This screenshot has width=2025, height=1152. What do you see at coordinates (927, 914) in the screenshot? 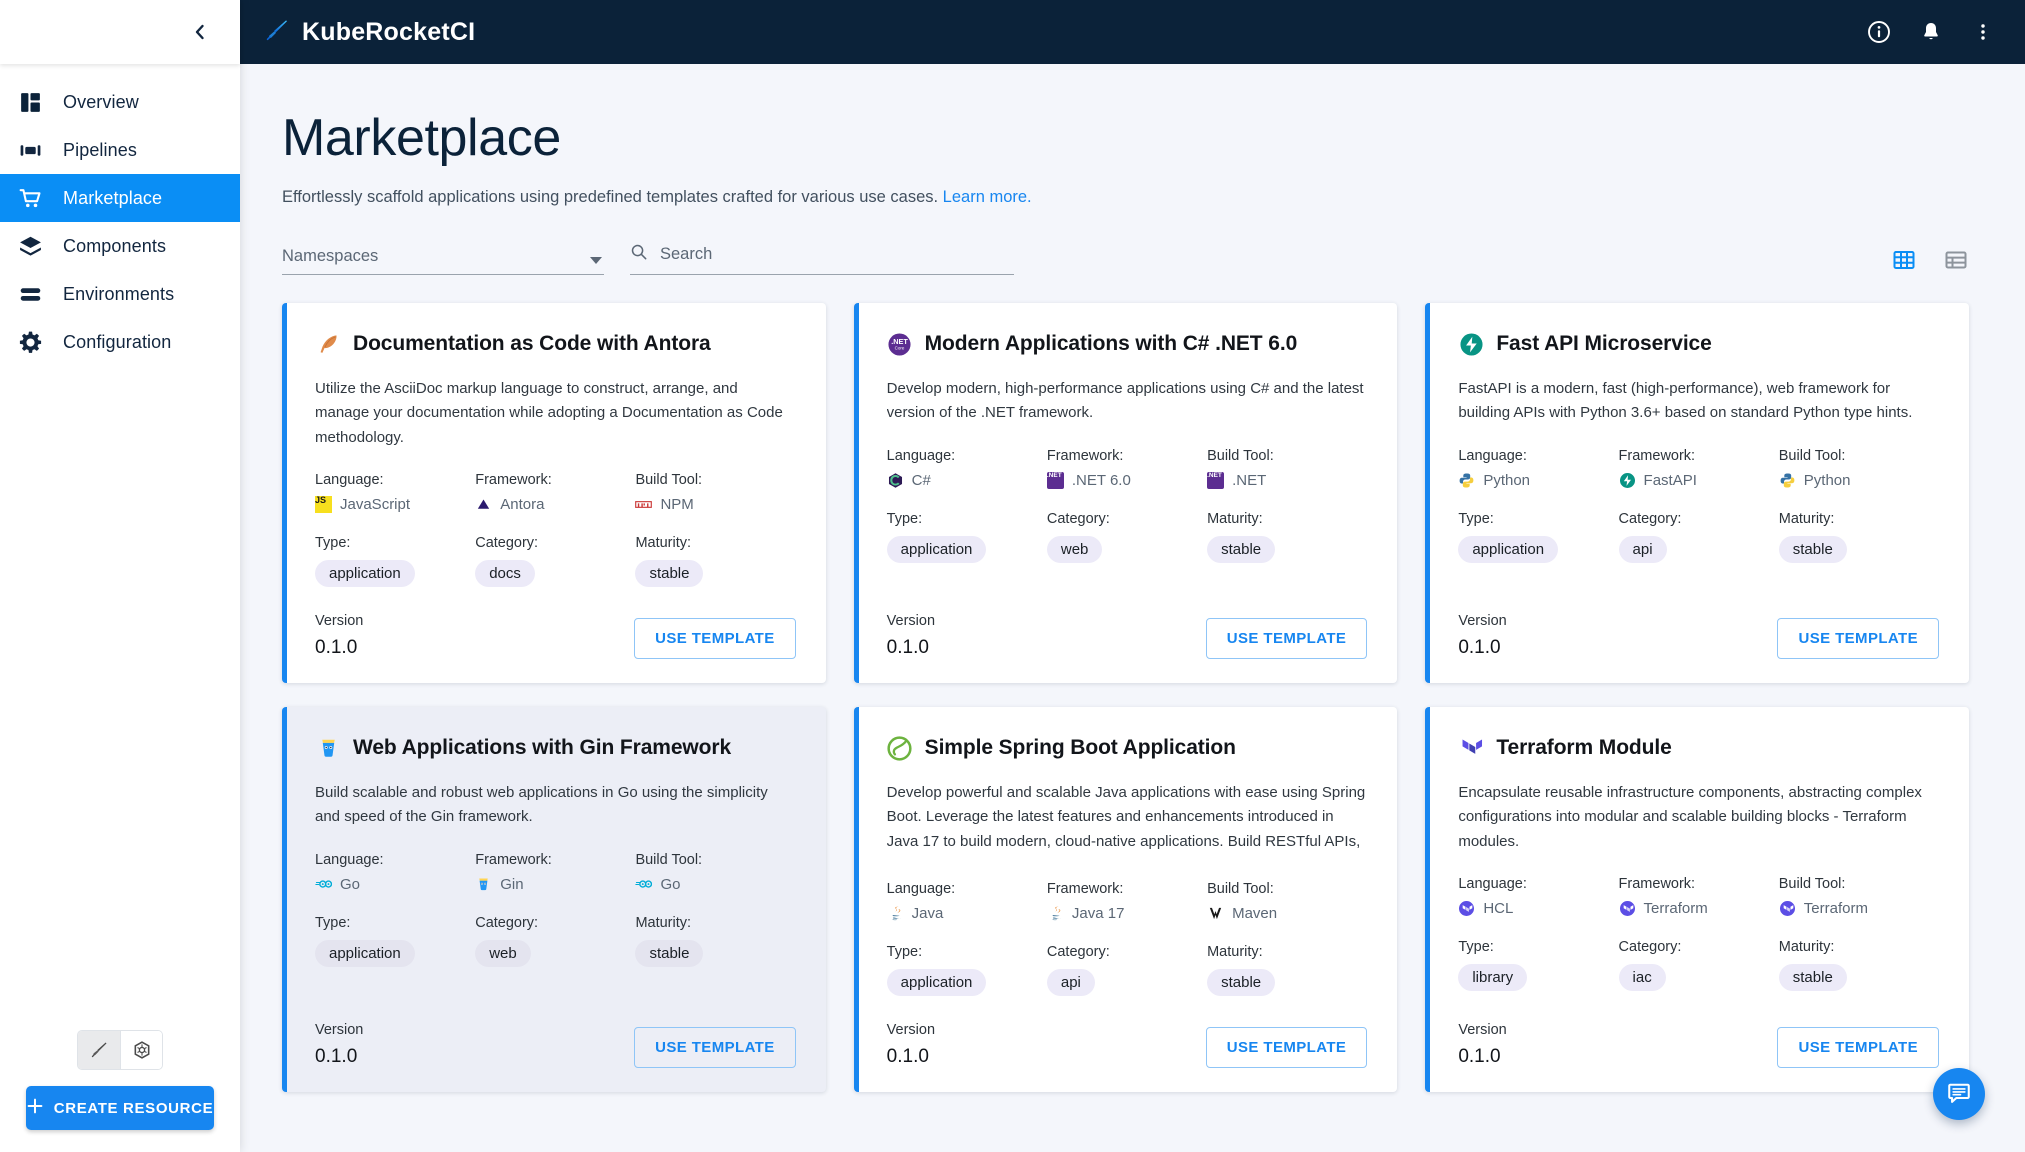
I see `card-meta-language-text: Java` at bounding box center [927, 914].